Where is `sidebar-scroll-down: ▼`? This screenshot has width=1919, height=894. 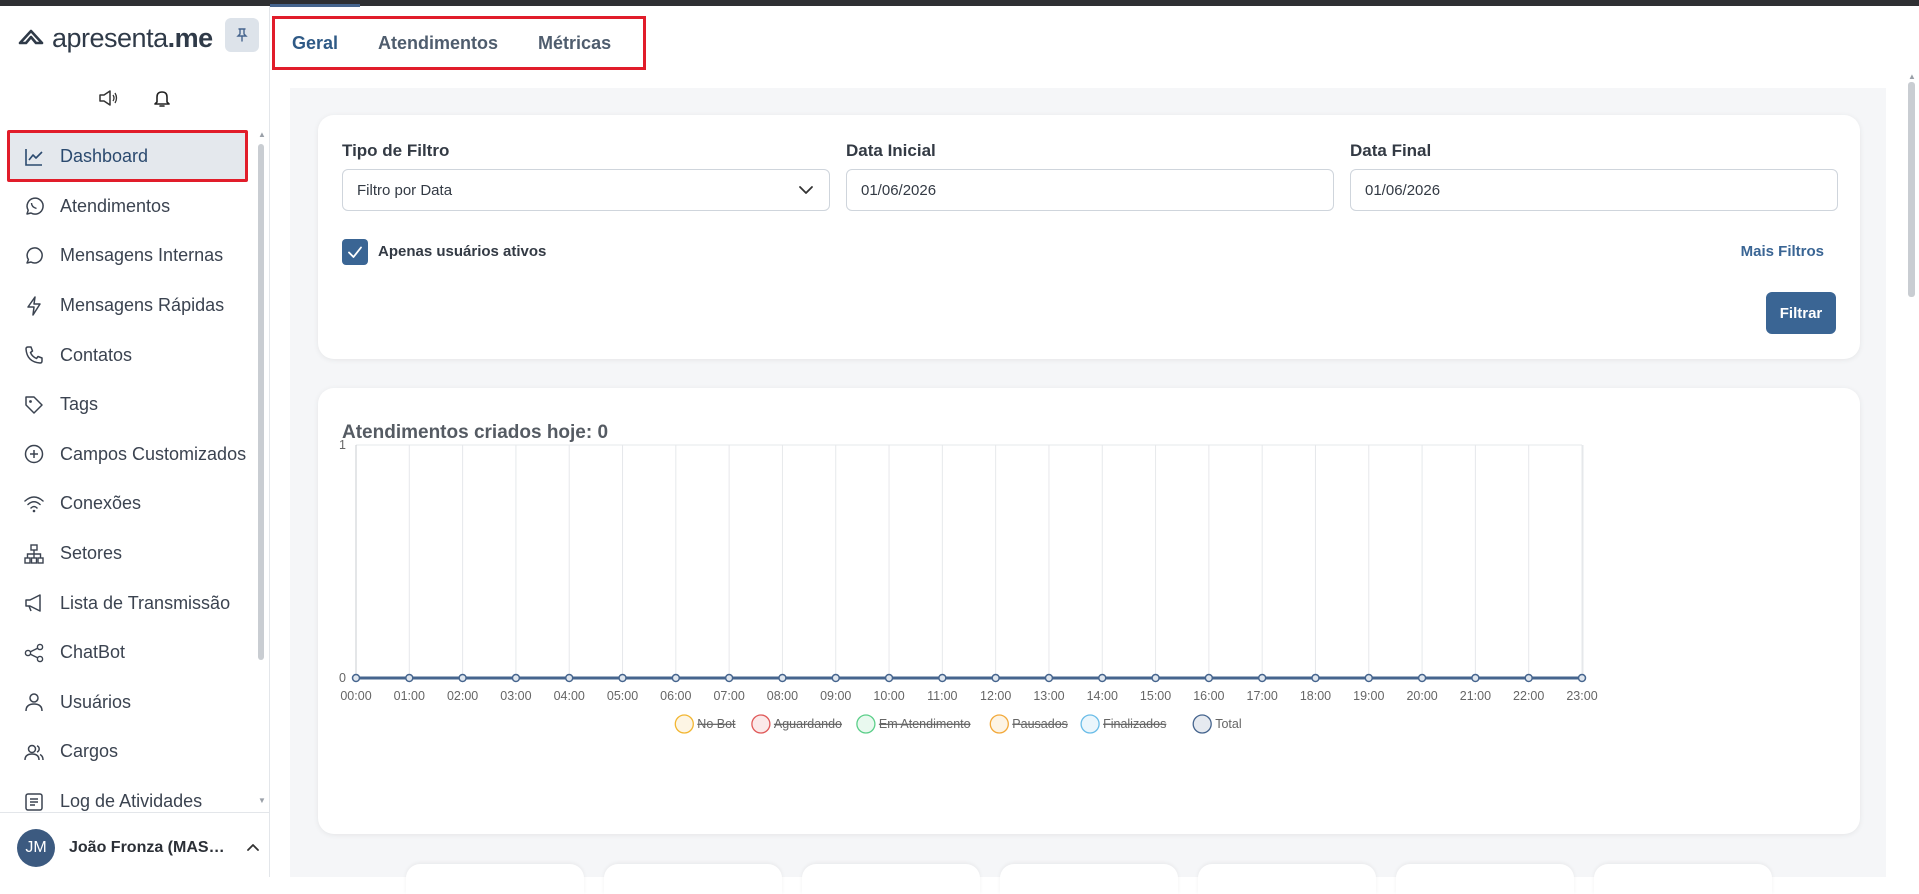
sidebar-scroll-down: ▼ is located at coordinates (262, 800).